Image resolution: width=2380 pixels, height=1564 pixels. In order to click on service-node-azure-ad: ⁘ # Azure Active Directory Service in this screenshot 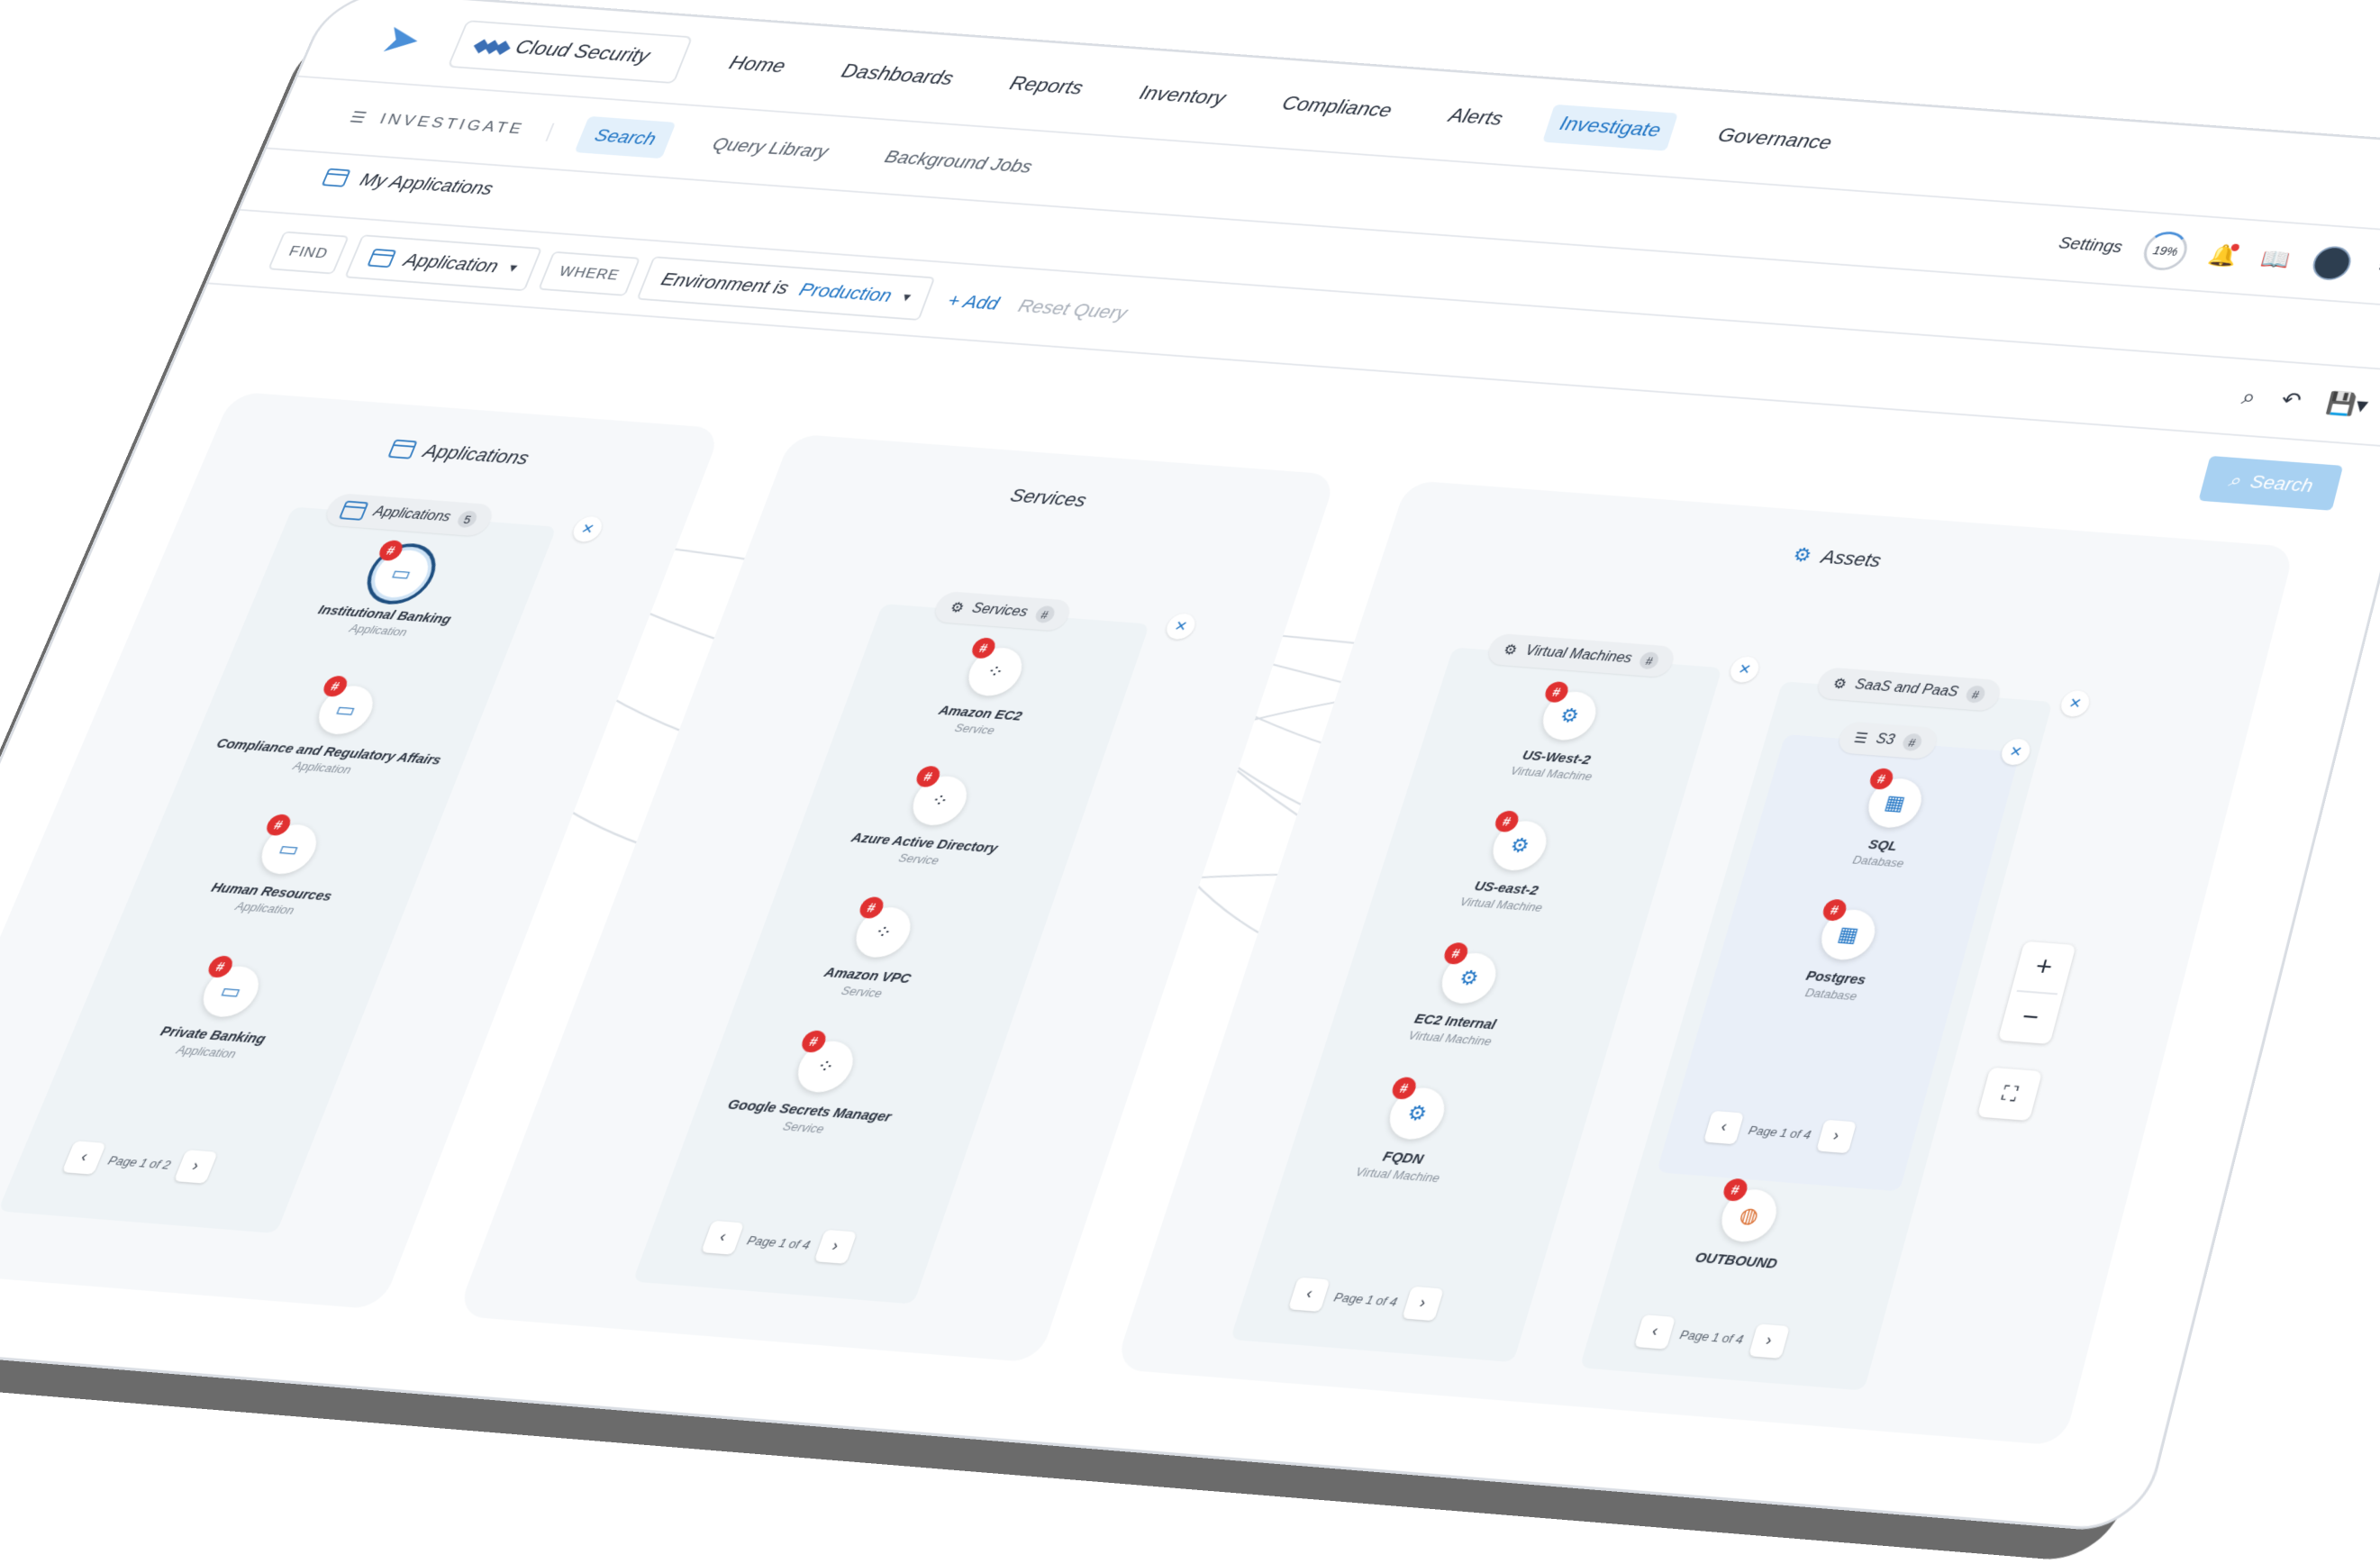, I will do `click(933, 820)`.